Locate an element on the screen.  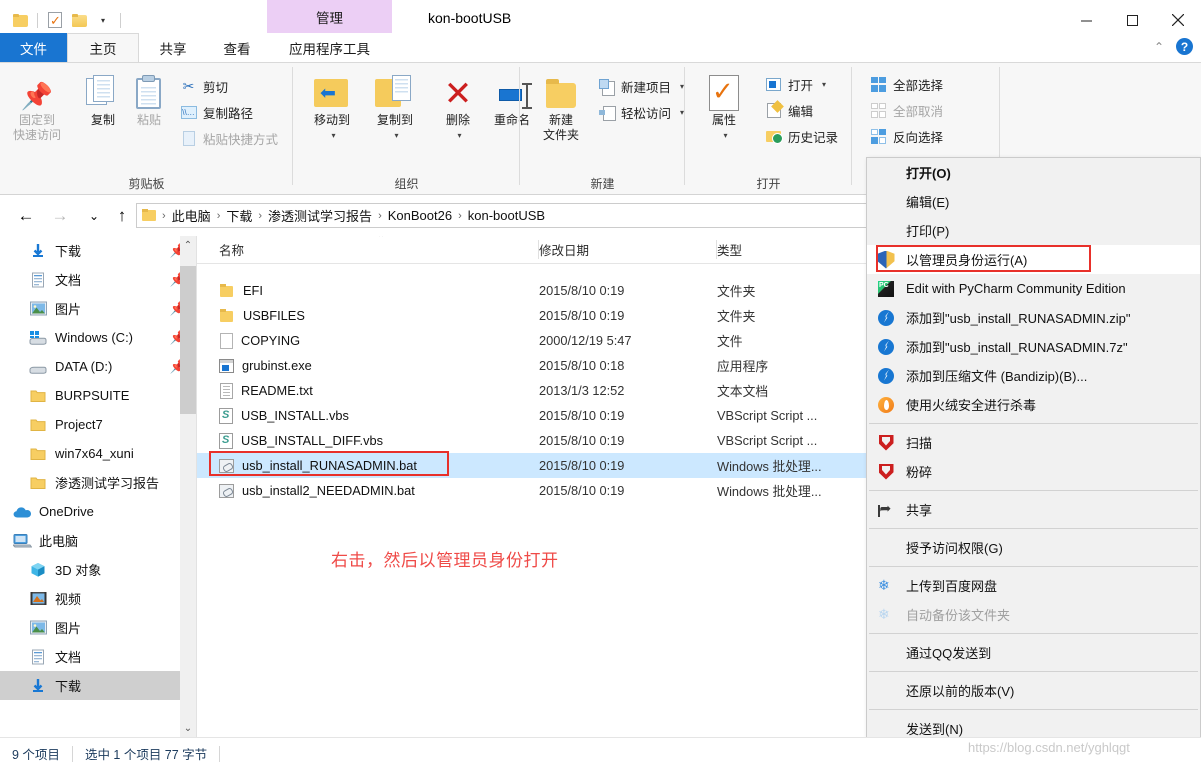
sidebar-item-7: win7x64_xuni is located at coordinates (98, 453).